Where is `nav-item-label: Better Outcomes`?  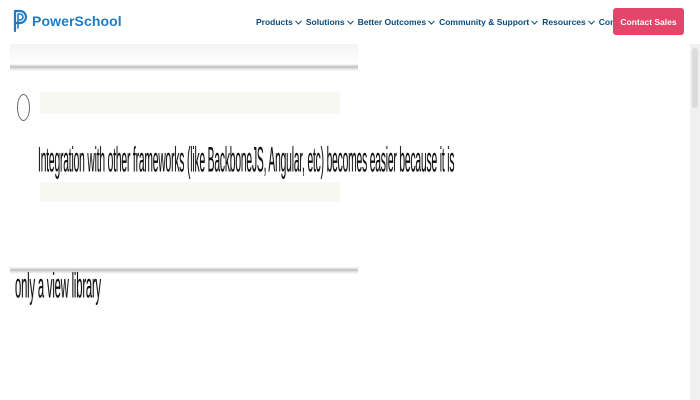 nav-item-label: Better Outcomes is located at coordinates (392, 22).